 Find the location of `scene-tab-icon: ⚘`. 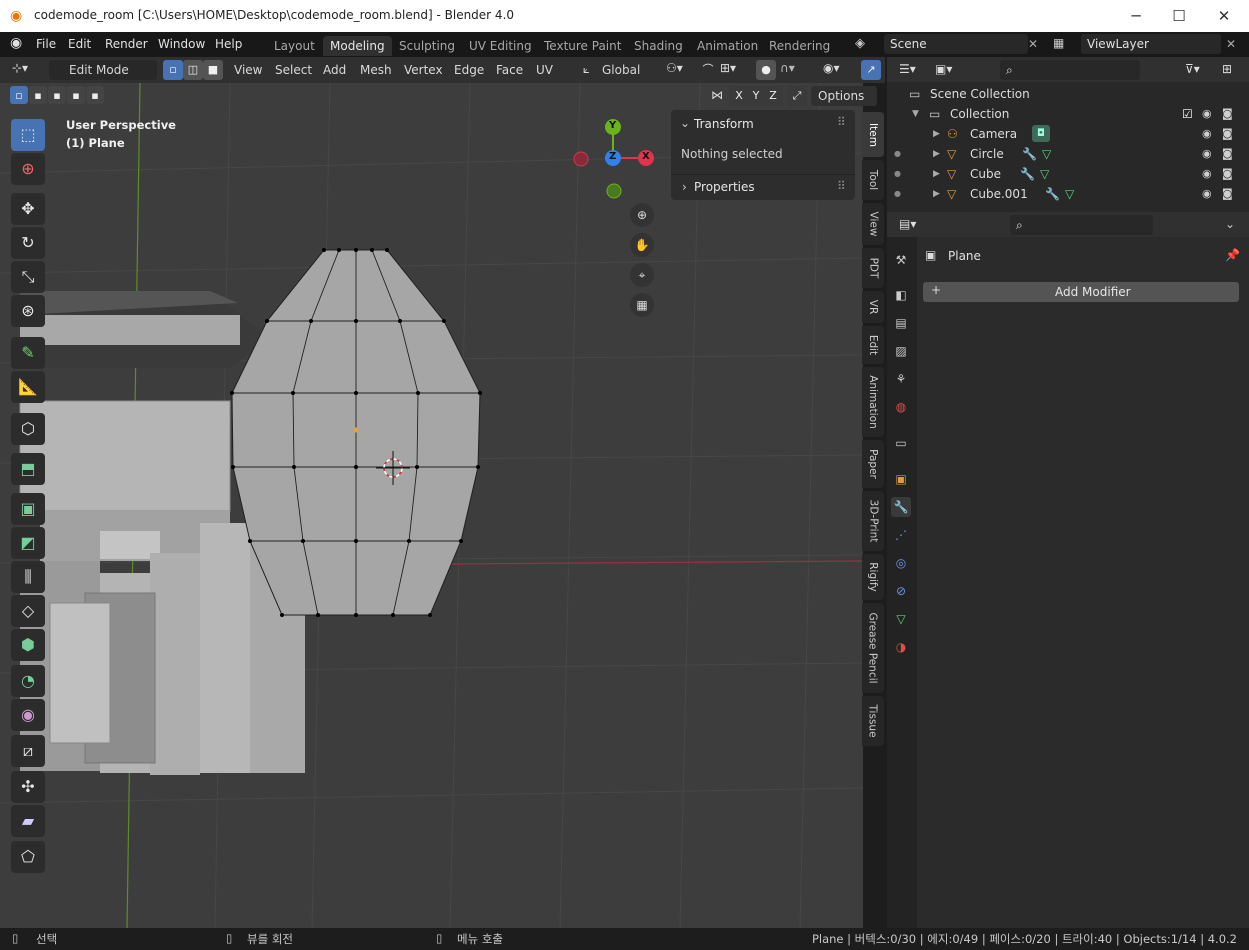

scene-tab-icon: ⚘ is located at coordinates (901, 379).